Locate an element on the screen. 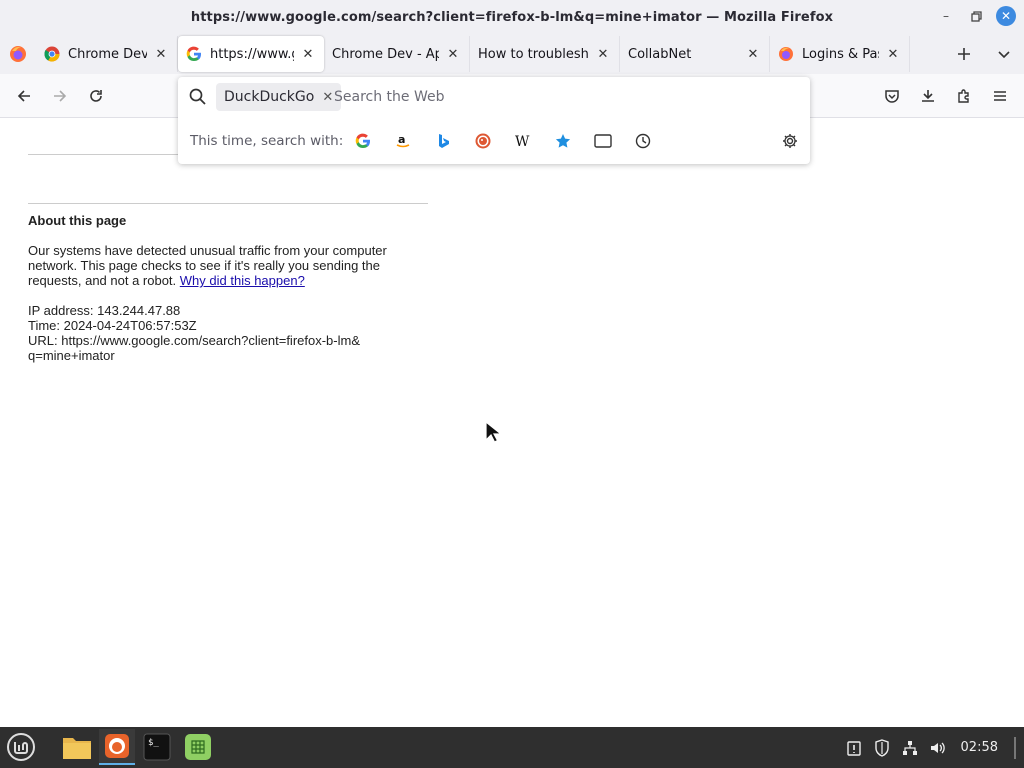 Image resolution: width=1024 pixels, height=768 pixels. time-line: Time: 2024-04-24T06:57:53Z is located at coordinates (112, 325).